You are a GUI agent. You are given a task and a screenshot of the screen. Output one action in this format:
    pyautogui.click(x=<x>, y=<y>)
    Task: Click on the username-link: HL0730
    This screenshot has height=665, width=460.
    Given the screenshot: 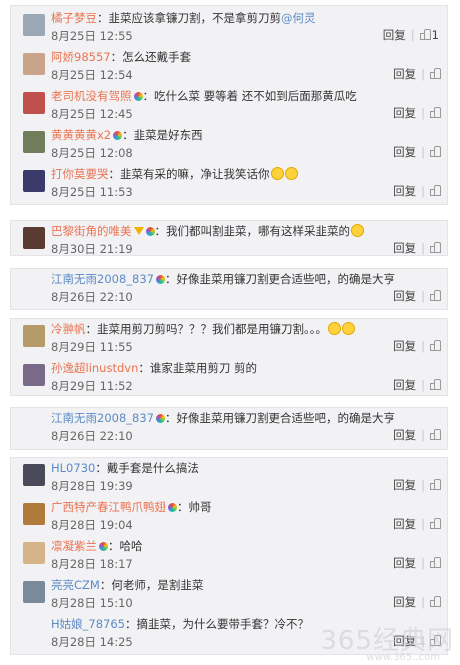 What is the action you would take?
    pyautogui.click(x=73, y=468)
    